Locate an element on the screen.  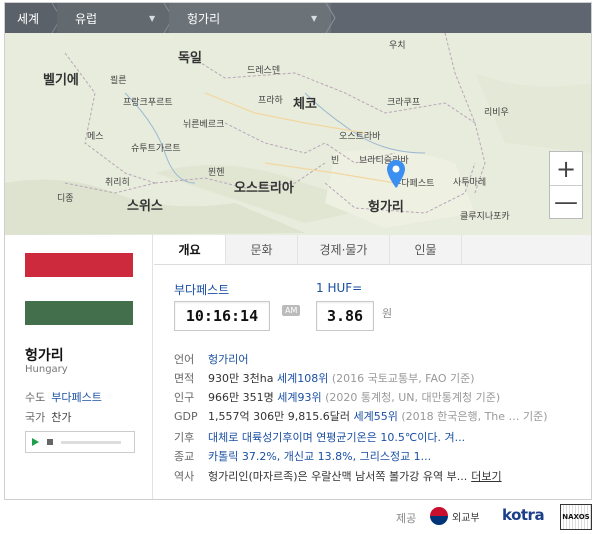
map-label-switzerland: 스위스 is located at coordinates (145, 206).